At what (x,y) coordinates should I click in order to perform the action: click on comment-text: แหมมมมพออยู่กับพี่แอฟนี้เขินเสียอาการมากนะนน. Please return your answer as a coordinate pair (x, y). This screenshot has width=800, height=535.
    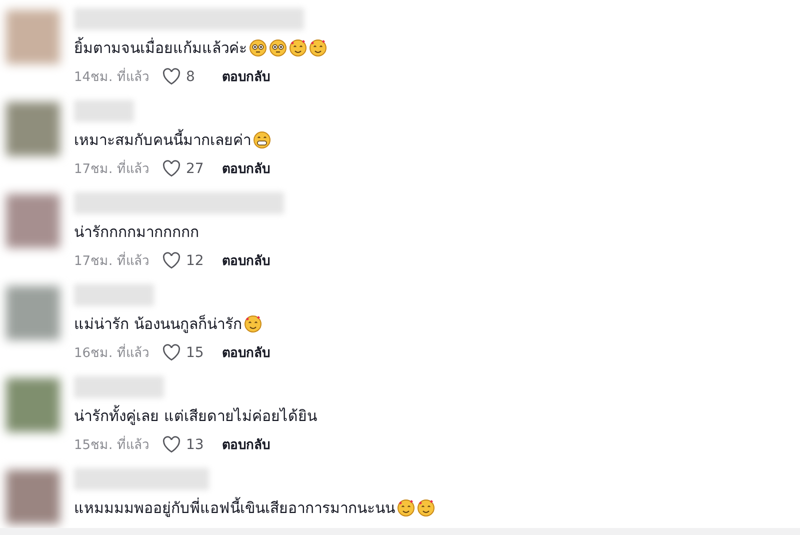
    Looking at the image, I should click on (234, 507).